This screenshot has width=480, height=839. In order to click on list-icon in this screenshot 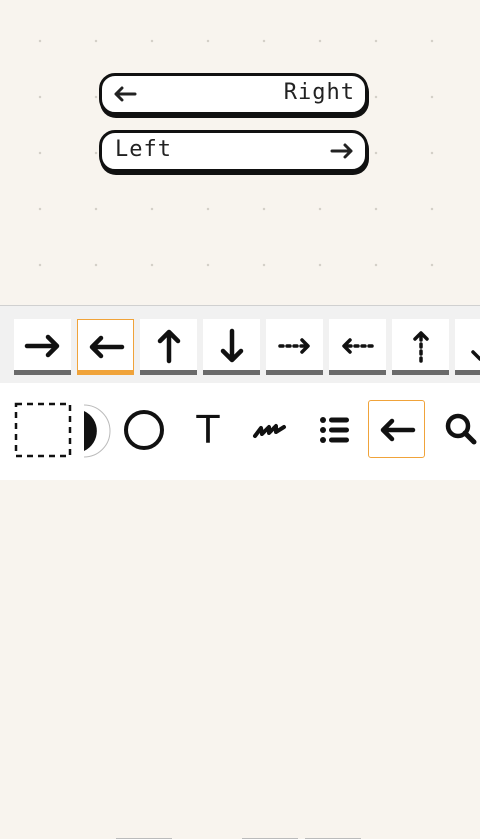, I will do `click(334, 430)`.